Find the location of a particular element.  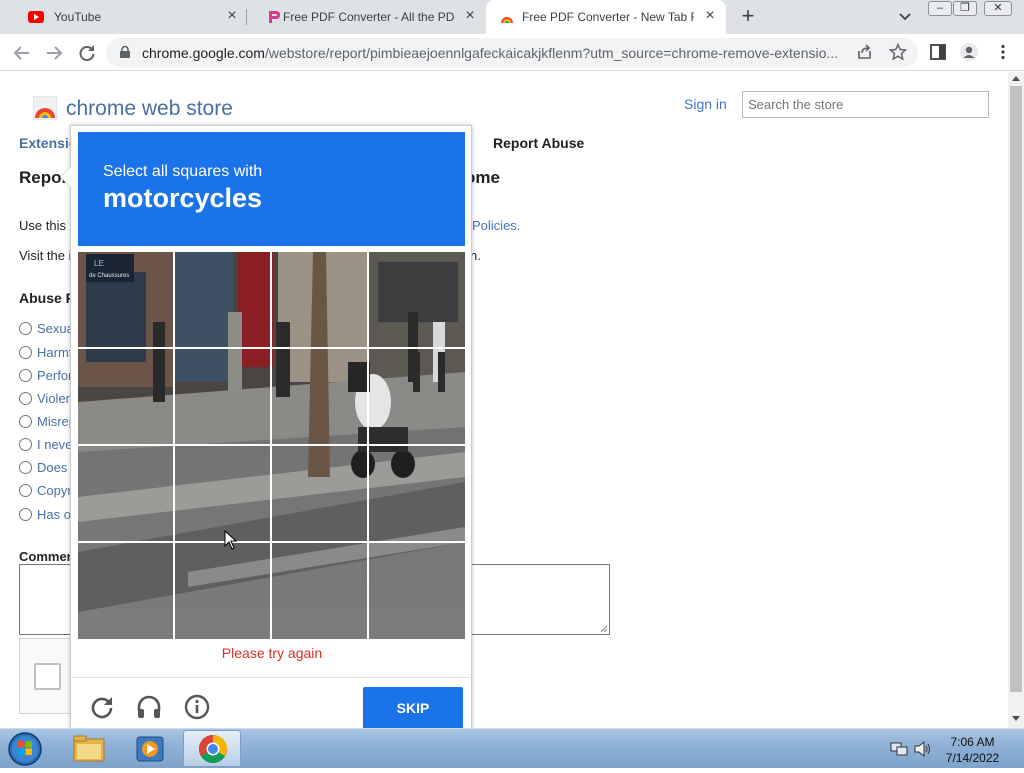

page-scrollbar is located at coordinates (1016, 400).